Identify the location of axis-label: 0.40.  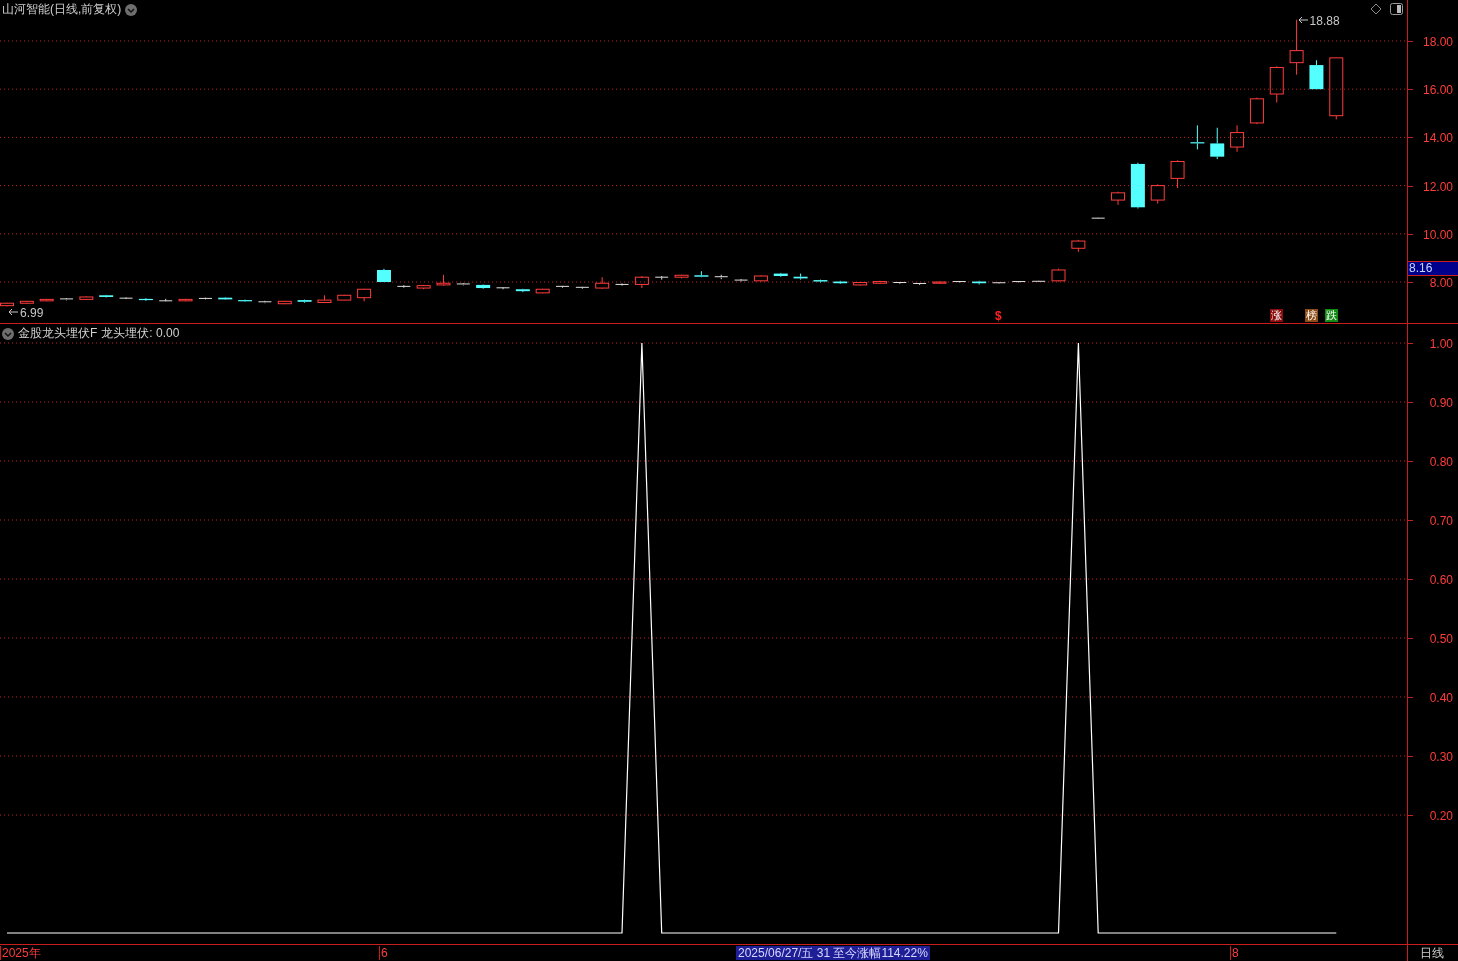
(1441, 698).